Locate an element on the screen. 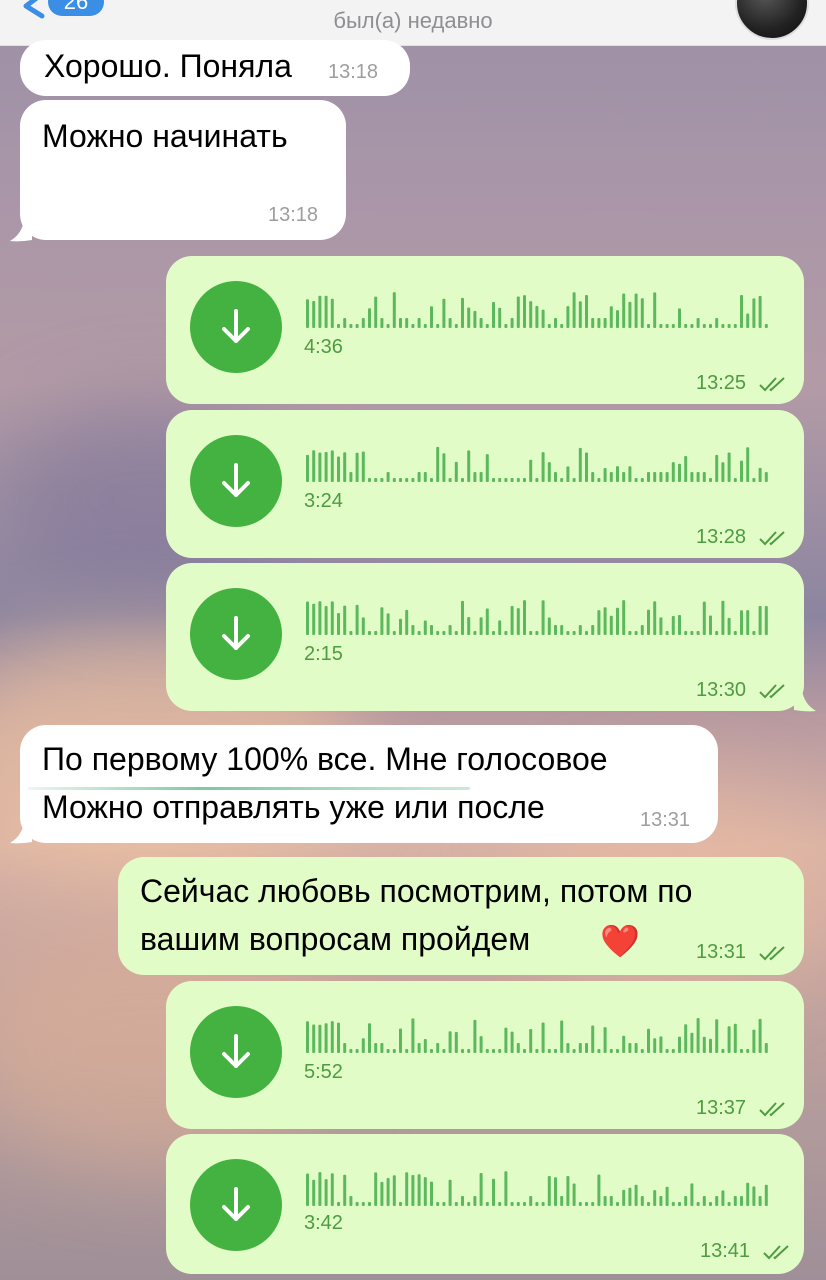 The width and height of the screenshot is (826, 1280). message-text-line-2: вашим вопросам пройдем is located at coordinates (335, 939).